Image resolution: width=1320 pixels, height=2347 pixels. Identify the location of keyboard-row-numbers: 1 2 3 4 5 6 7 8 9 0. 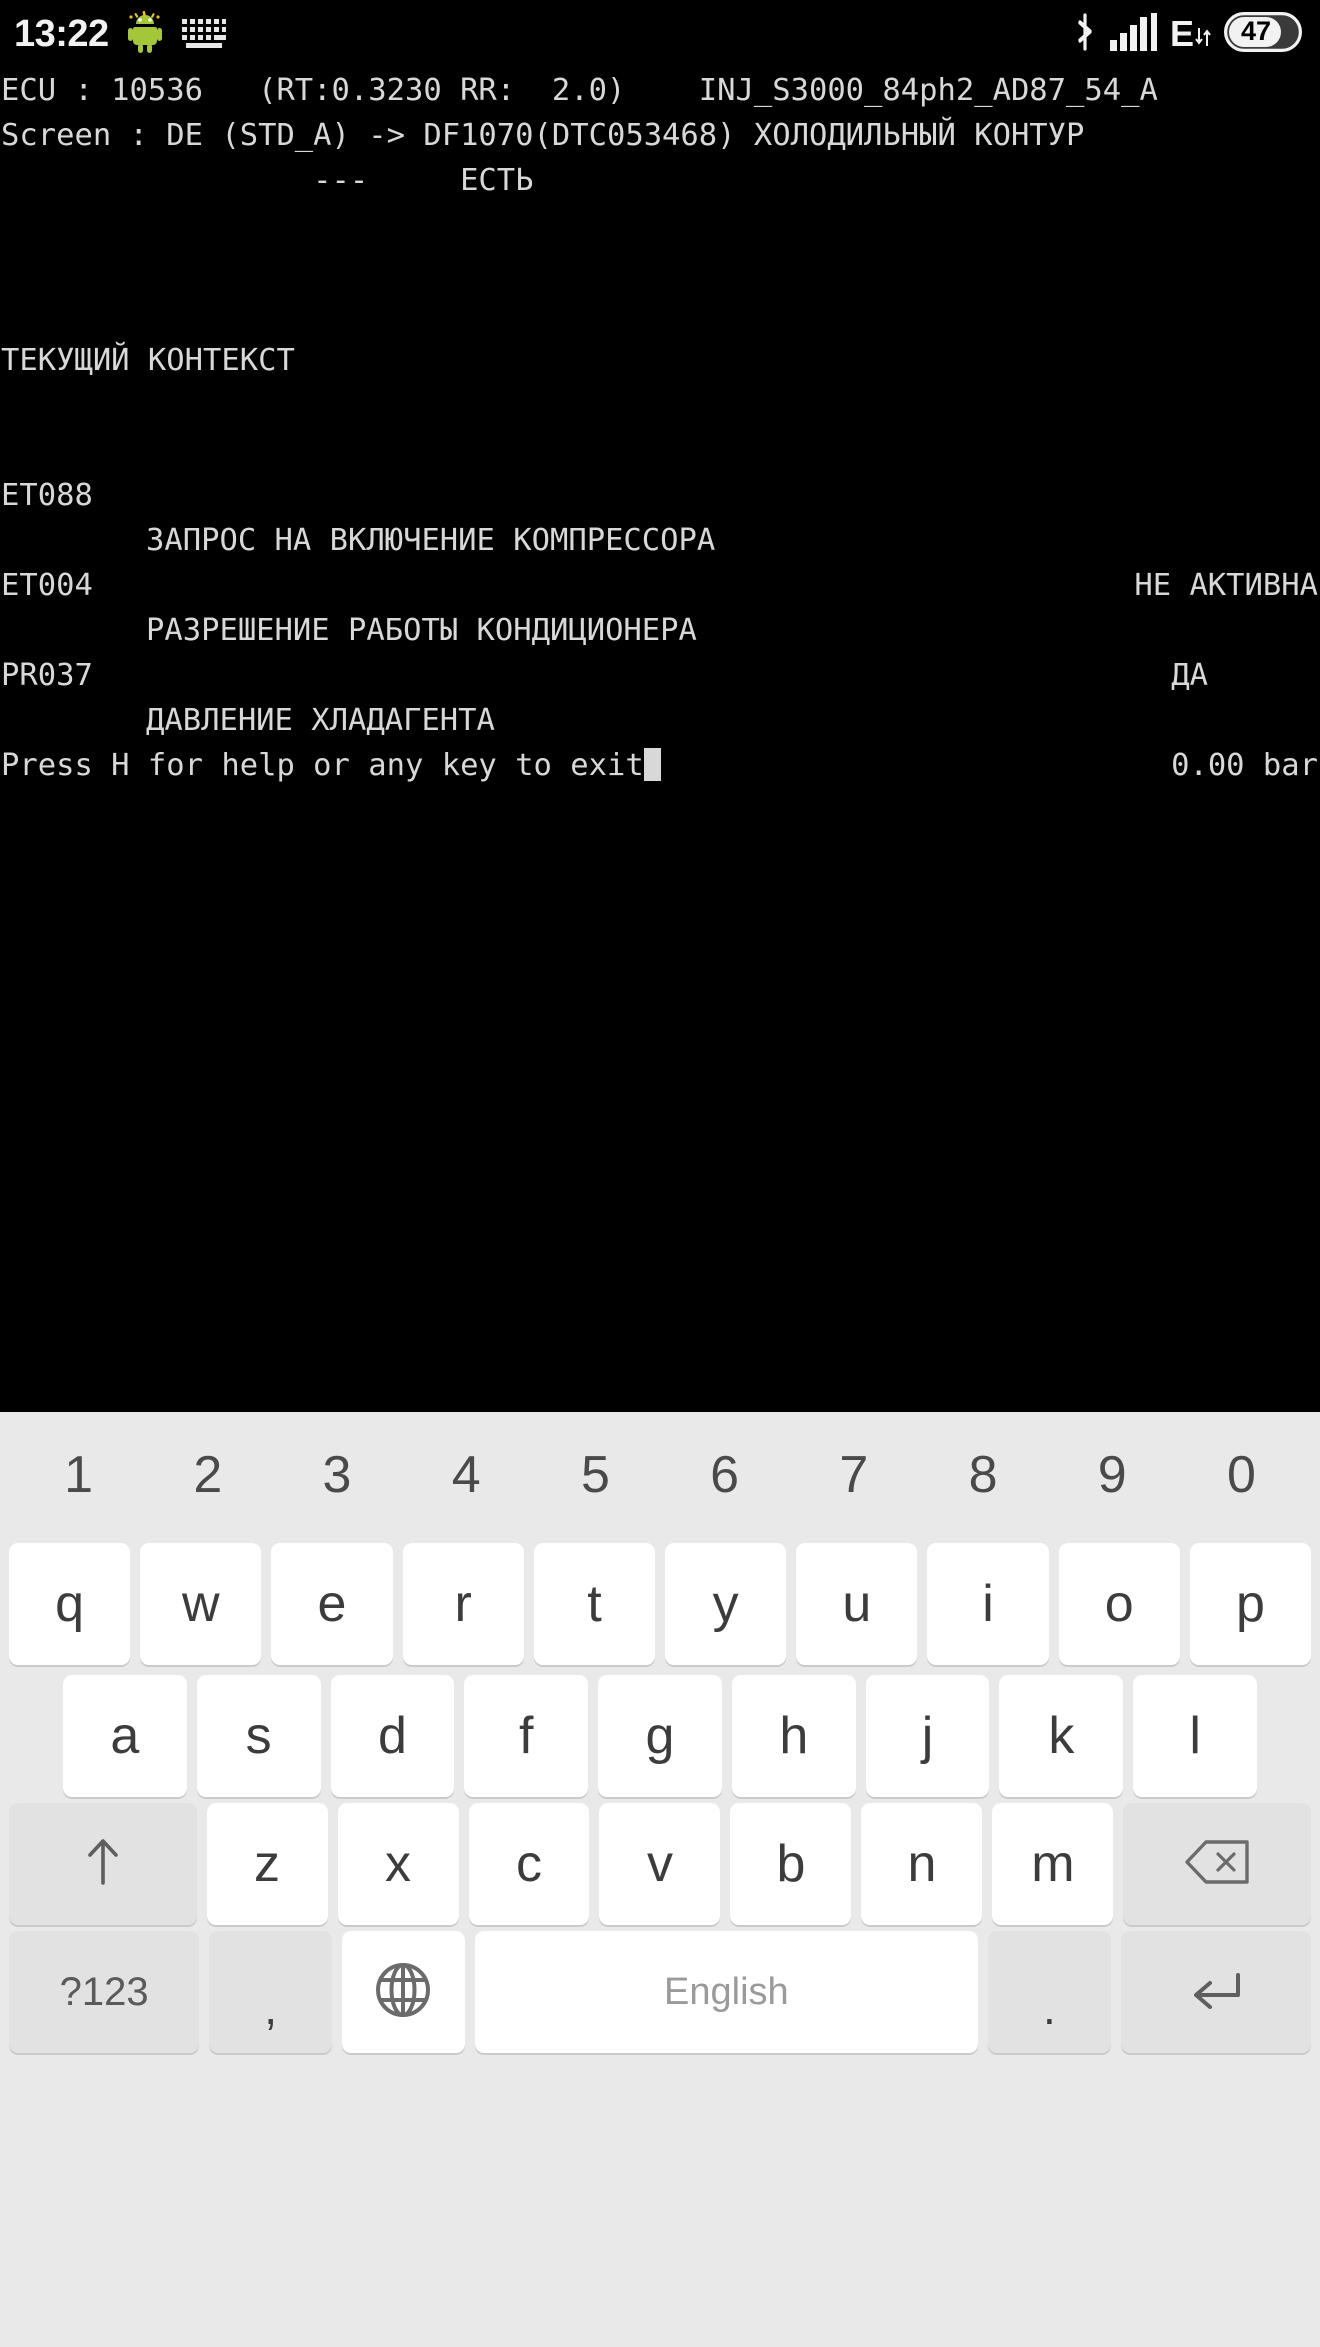
(660, 1474).